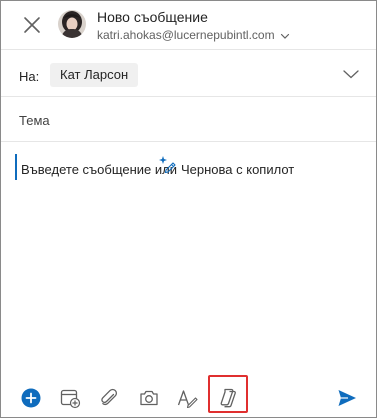  I want to click on insert-calendar-button, so click(70, 398).